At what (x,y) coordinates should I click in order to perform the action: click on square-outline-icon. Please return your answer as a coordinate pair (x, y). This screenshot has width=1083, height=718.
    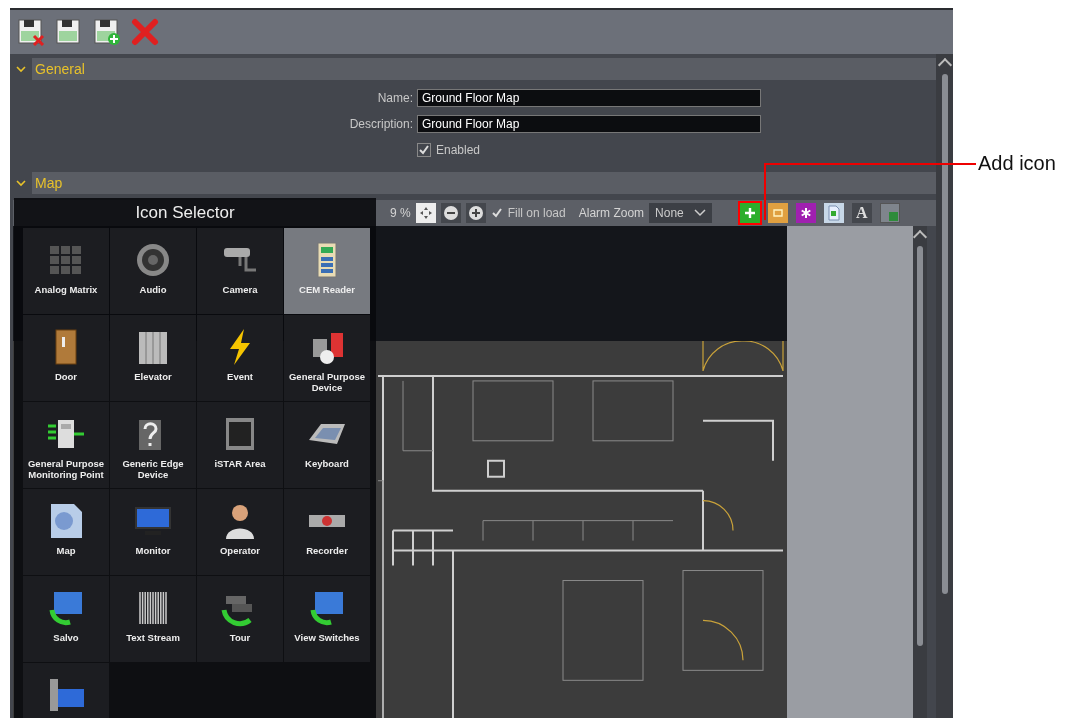
    Looking at the image, I should click on (777, 213).